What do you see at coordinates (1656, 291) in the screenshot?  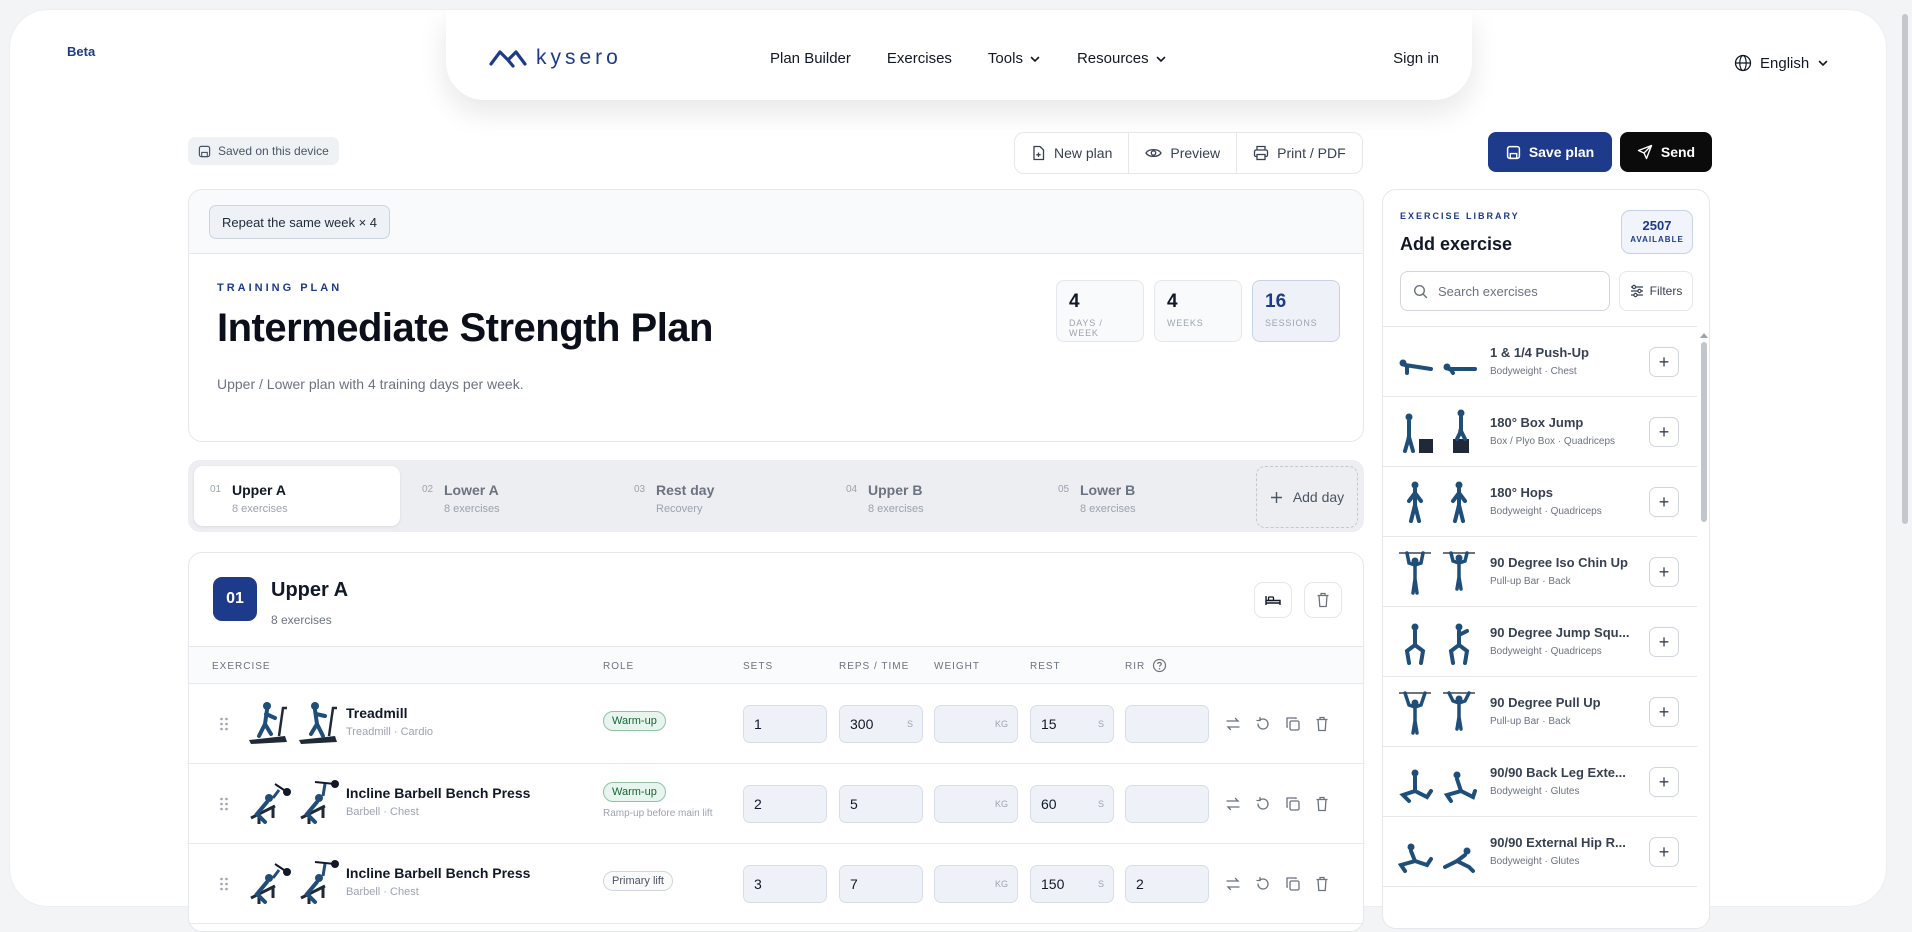 I see `filters-button: Filters` at bounding box center [1656, 291].